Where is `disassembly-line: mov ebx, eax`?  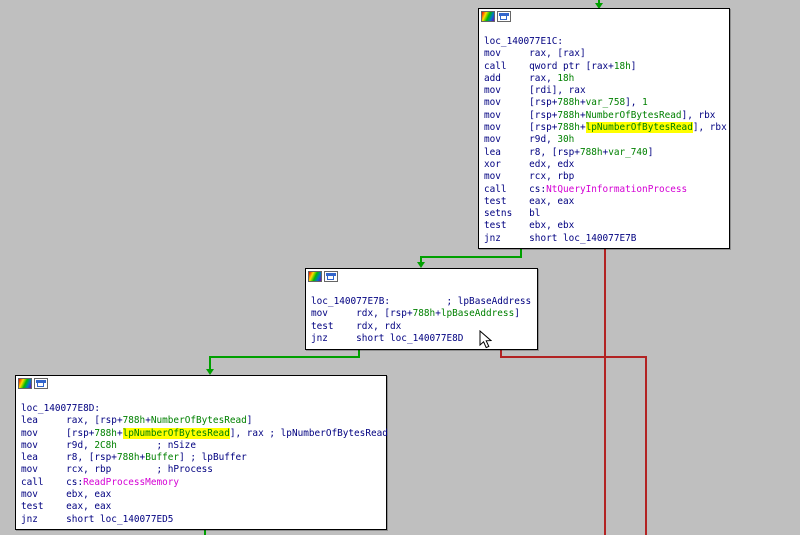
disassembly-line: mov ebx, eax is located at coordinates (201, 495).